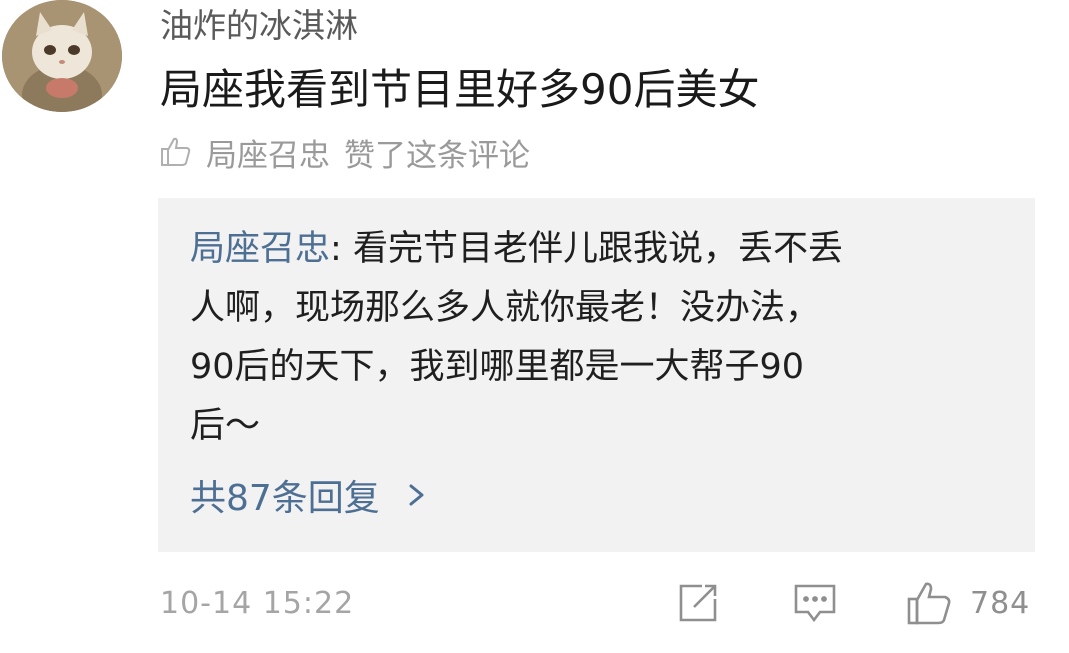 The image size is (1069, 653). What do you see at coordinates (497, 367) in the screenshot?
I see `reply-line-3: 90后的天下，我到哪里都是一大帮子90` at bounding box center [497, 367].